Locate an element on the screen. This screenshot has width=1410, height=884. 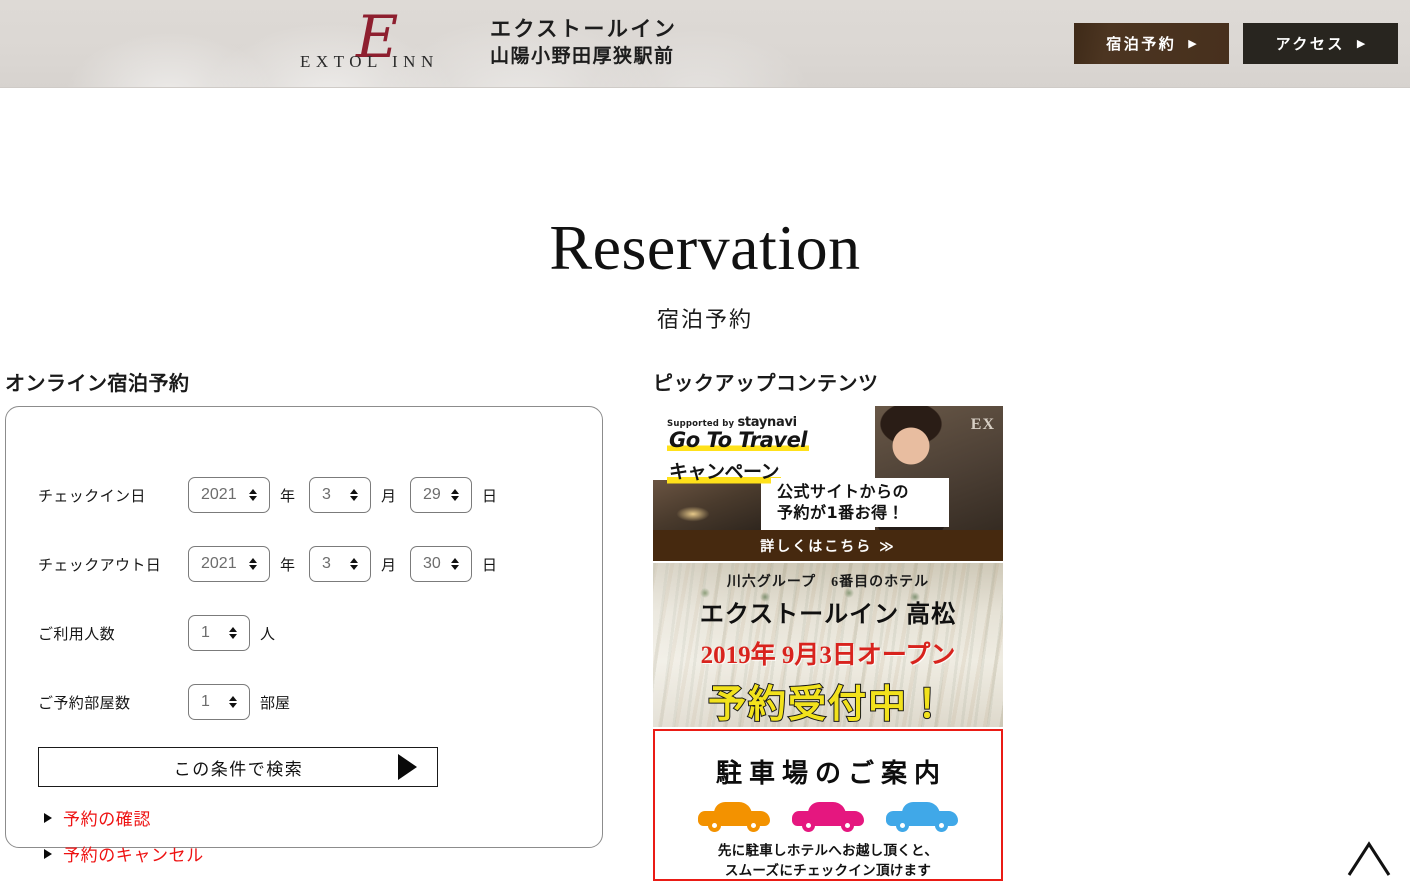
checkout-row: チェックアウト日 2021 年 3 月 30 日 is located at coordinates (267, 564).